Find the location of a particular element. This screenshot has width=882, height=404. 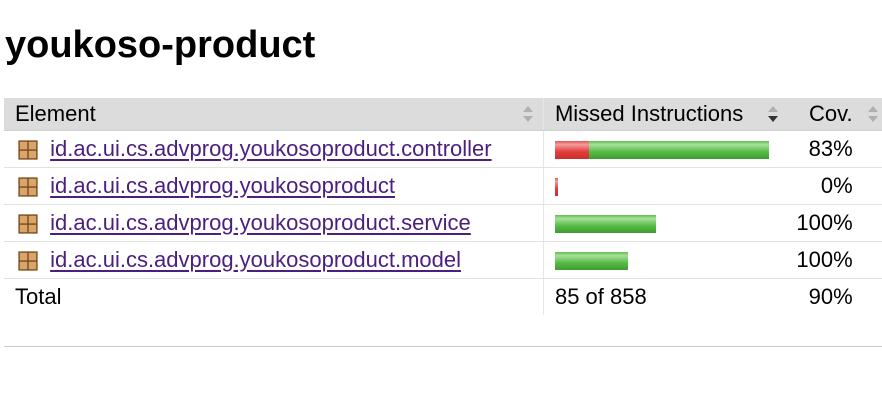

total-label: Total is located at coordinates (274, 296).